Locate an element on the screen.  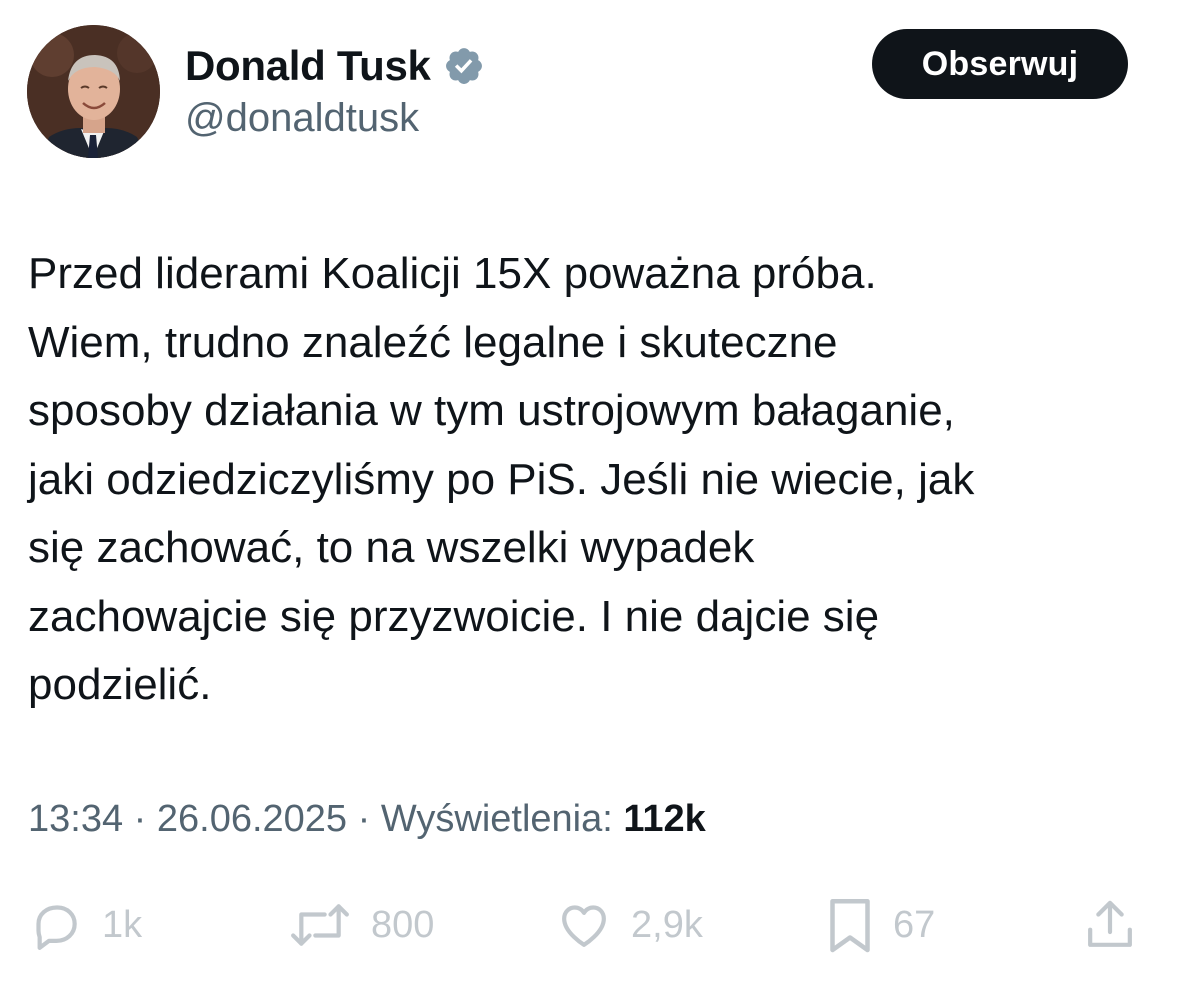
tweet-text-line: Wiem, trudno znaleźć legalne i skuteczne is located at coordinates (433, 342).